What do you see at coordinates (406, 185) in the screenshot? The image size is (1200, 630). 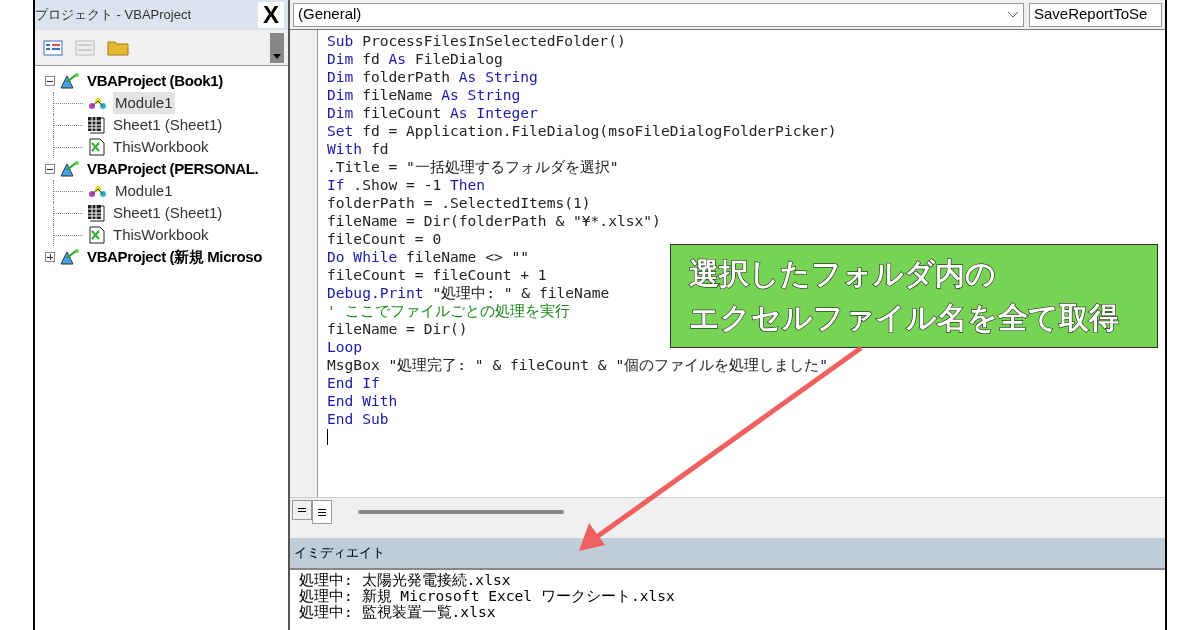 I see `code-line: If .Show = -1 Then` at bounding box center [406, 185].